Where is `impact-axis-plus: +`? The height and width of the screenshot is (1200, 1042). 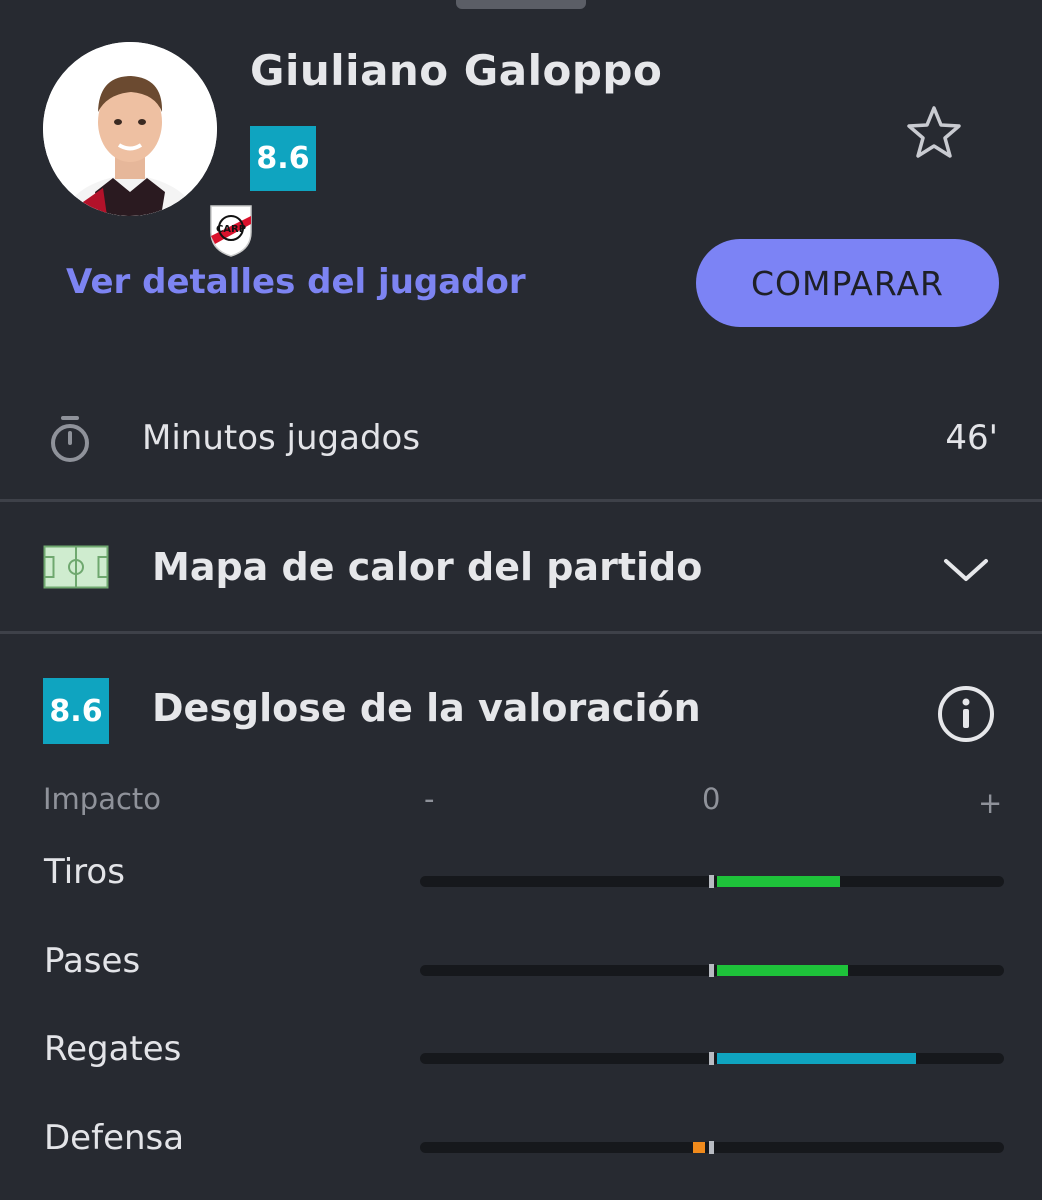 impact-axis-plus: + is located at coordinates (990, 803).